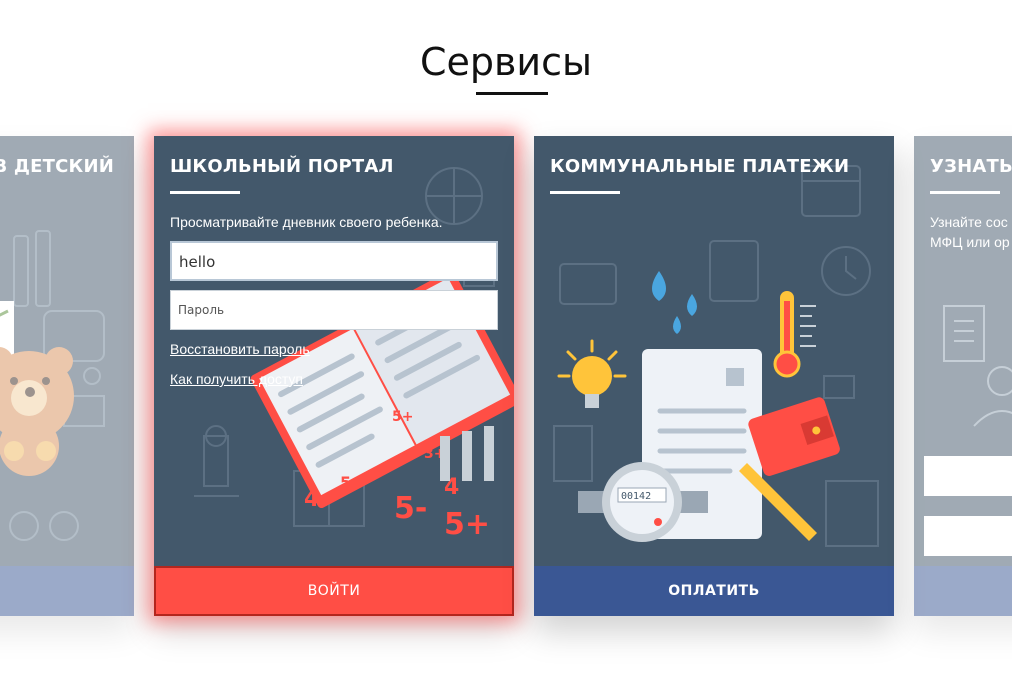 This screenshot has width=1012, height=686. What do you see at coordinates (674, 302) in the screenshot?
I see `water-drop-icon` at bounding box center [674, 302].